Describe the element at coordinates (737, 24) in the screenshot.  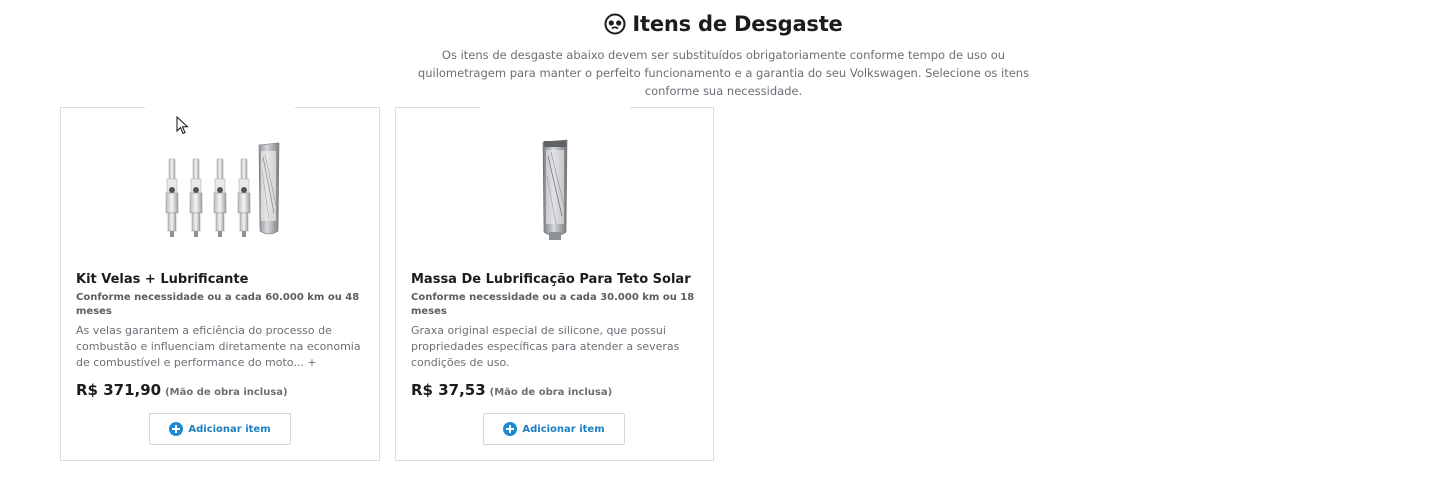
I see `page-title: Itens de Desgaste` at that location.